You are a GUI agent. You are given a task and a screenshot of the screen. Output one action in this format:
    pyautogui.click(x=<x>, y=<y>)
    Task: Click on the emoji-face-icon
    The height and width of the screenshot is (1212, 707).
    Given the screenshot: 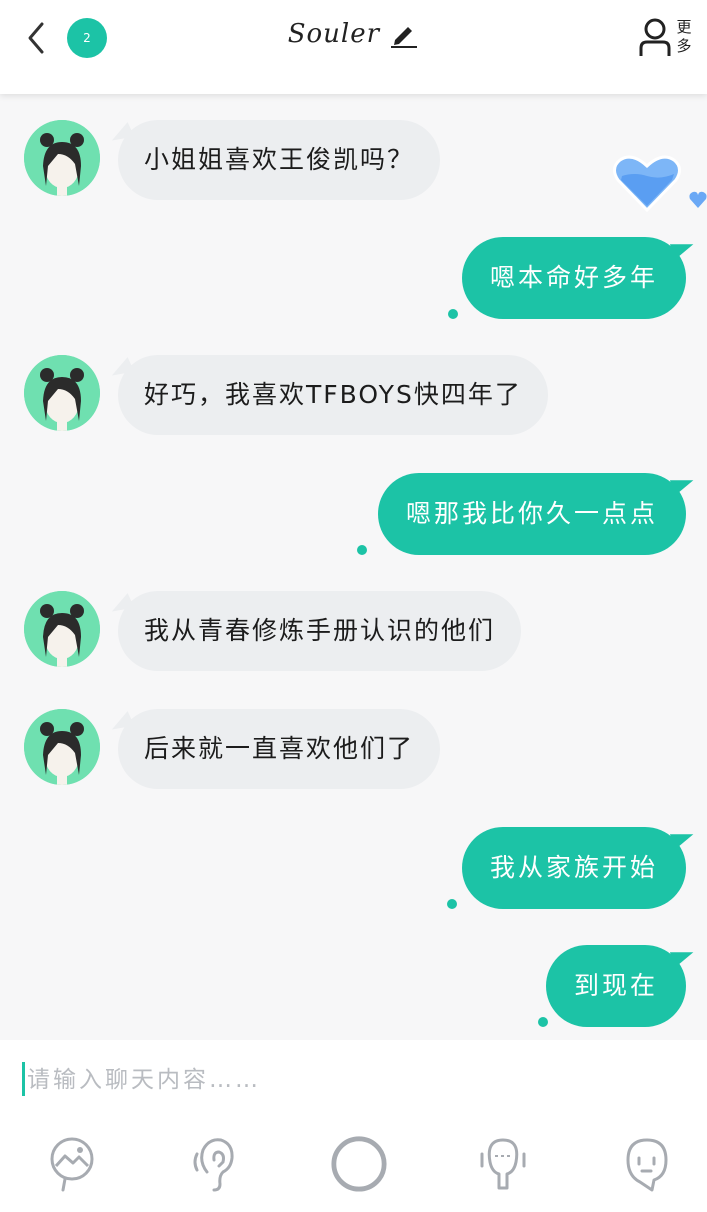 What is the action you would take?
    pyautogui.click(x=647, y=1165)
    